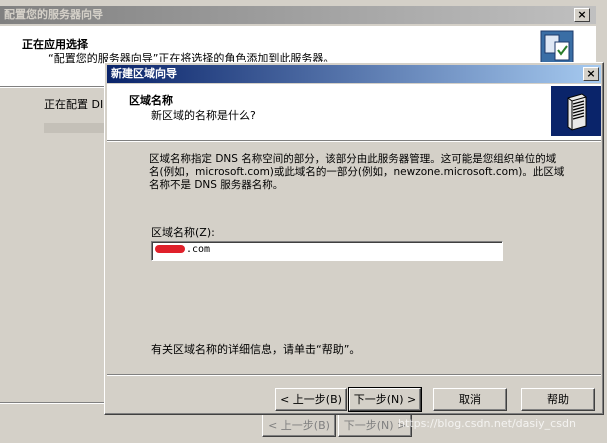 This screenshot has width=607, height=443. I want to click on new-zone-wizard-title: 新建区域向导, so click(144, 73).